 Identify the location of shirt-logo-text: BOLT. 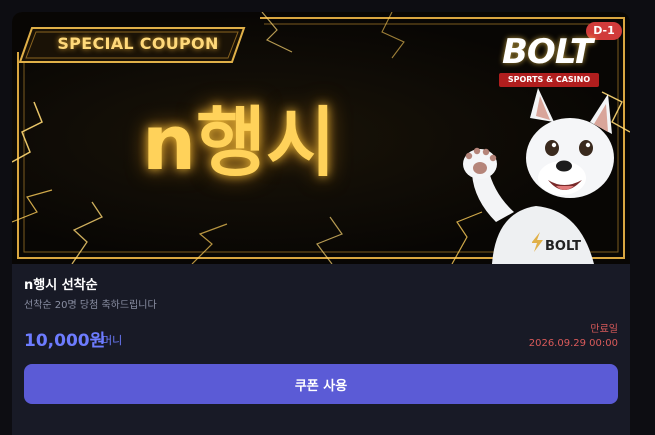
(563, 246).